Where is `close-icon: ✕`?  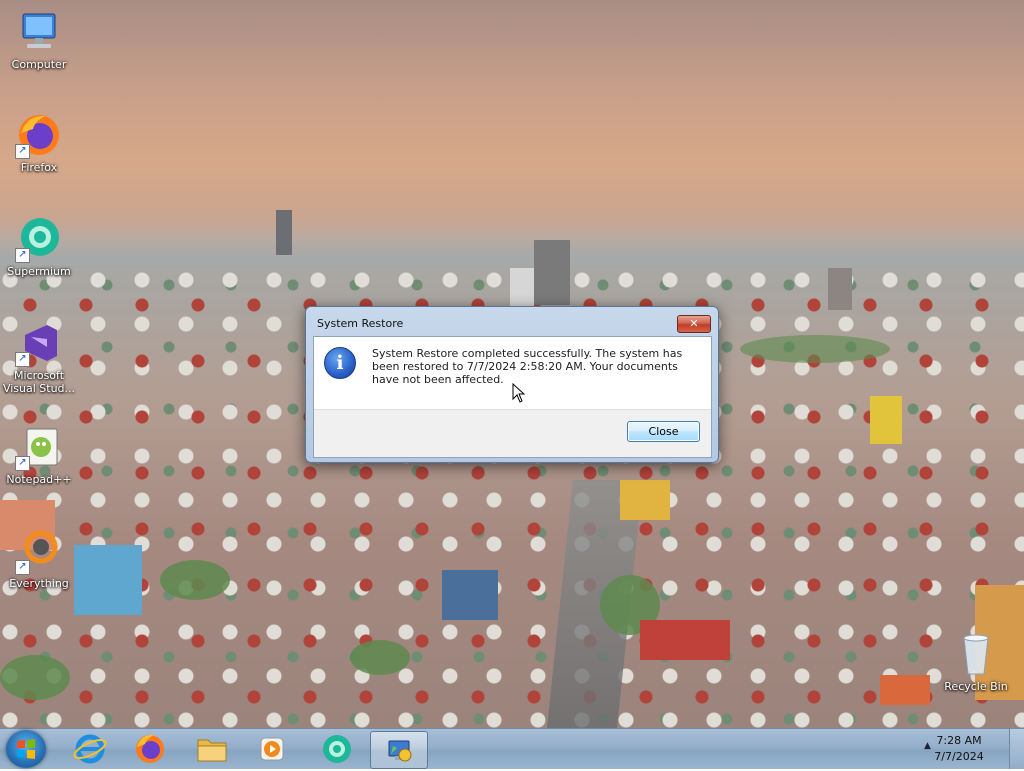
close-icon: ✕ is located at coordinates (694, 323).